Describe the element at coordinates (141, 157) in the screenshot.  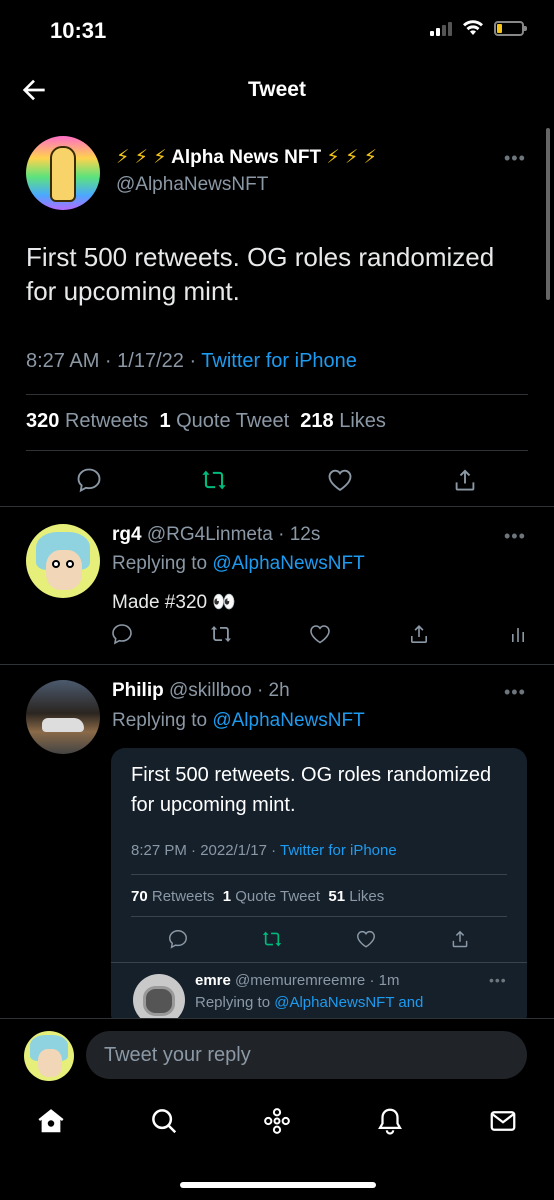
I see `bolt-emoji-left: ⚡ ⚡ ⚡` at that location.